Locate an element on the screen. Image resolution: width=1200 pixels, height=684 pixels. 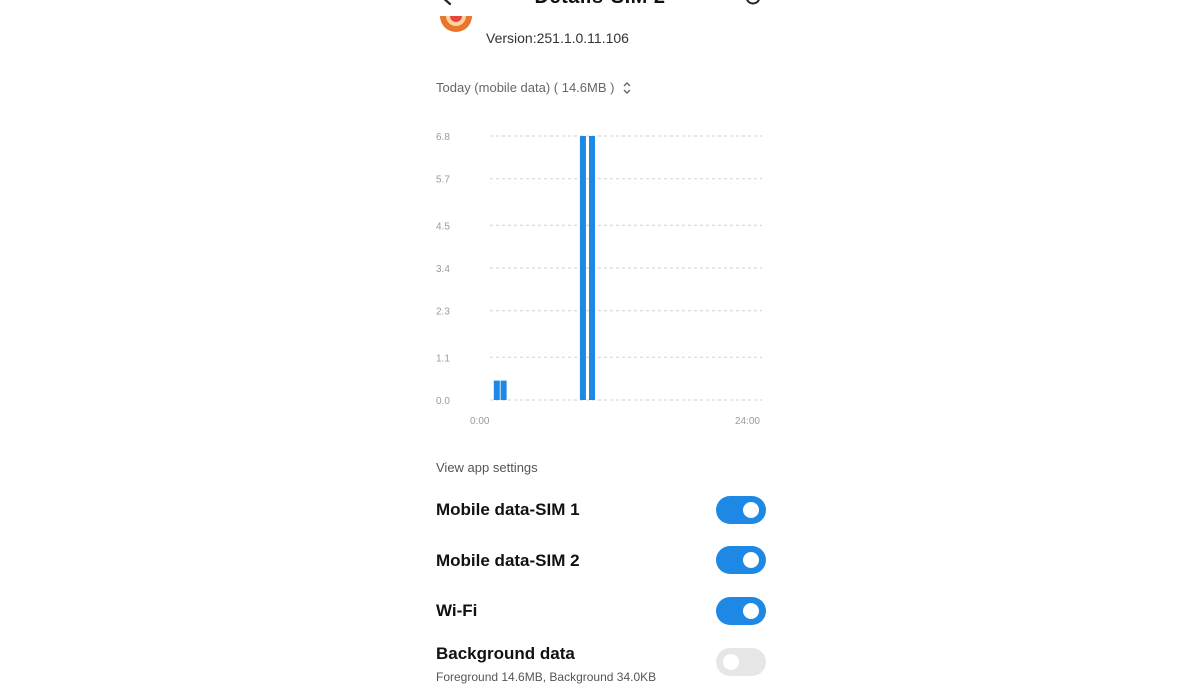
y-tick-label: 1.1 is located at coordinates (443, 358).